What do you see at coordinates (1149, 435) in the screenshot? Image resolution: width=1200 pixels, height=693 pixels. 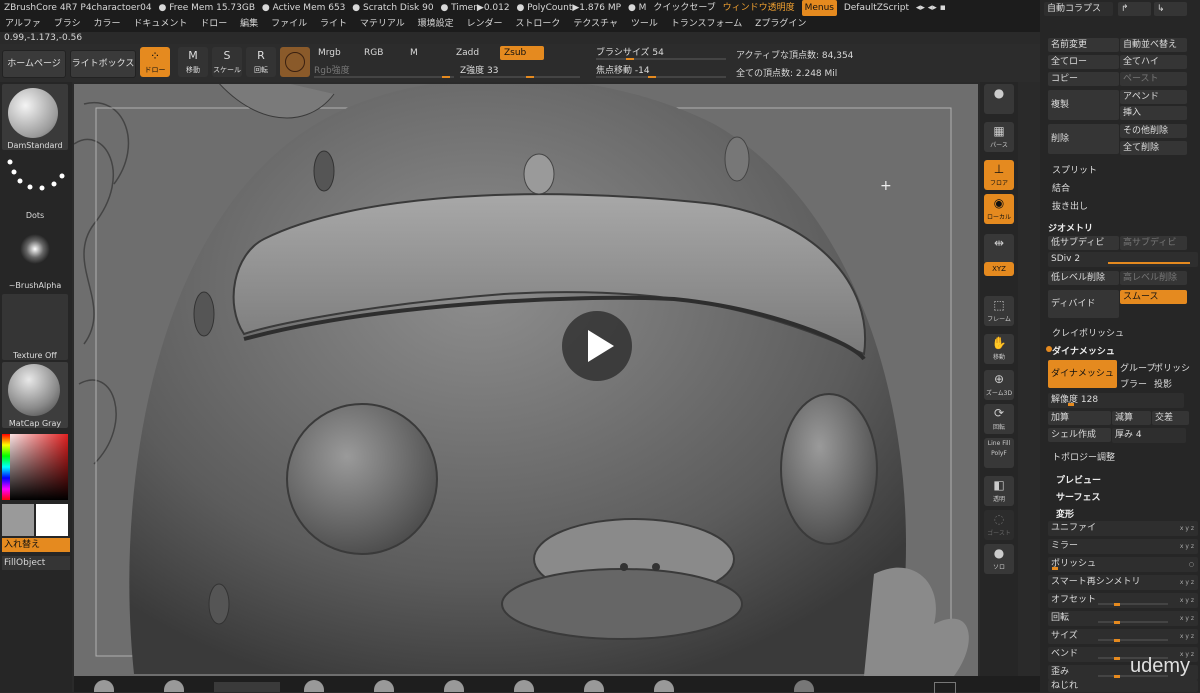 I see `thickness-slider: 厚み 4` at bounding box center [1149, 435].